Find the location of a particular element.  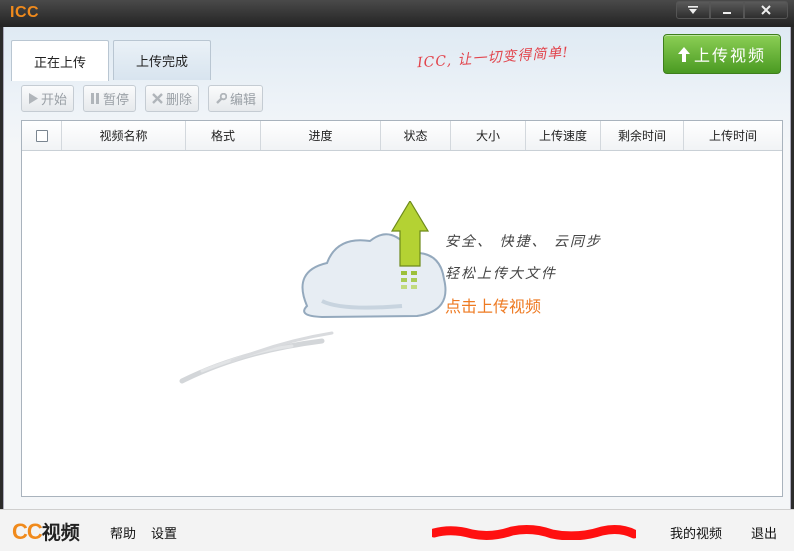

settings-link: 设置 is located at coordinates (164, 532).